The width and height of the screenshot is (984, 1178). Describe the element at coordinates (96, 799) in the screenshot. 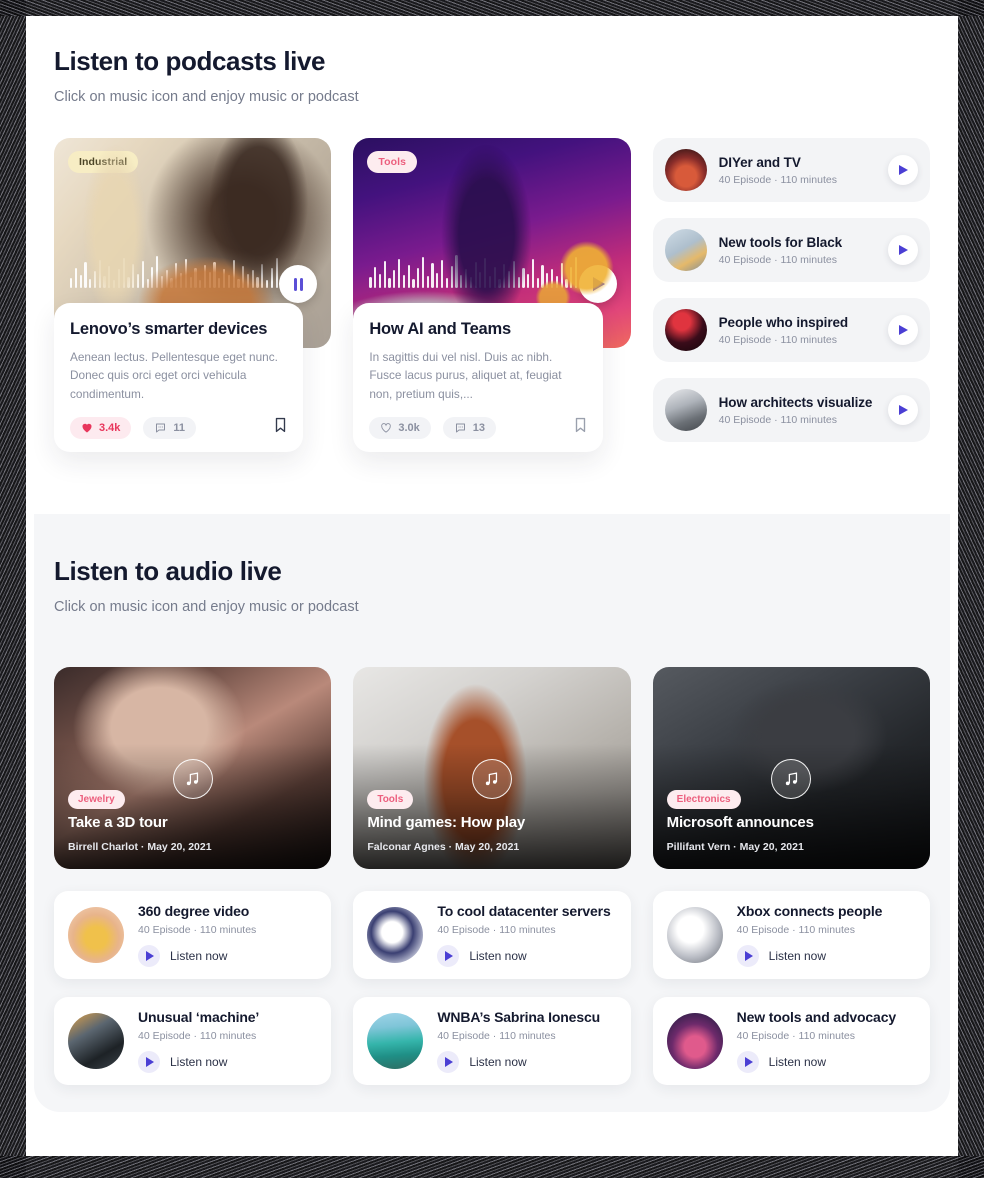

I see `category-badge: Jewelry` at that location.